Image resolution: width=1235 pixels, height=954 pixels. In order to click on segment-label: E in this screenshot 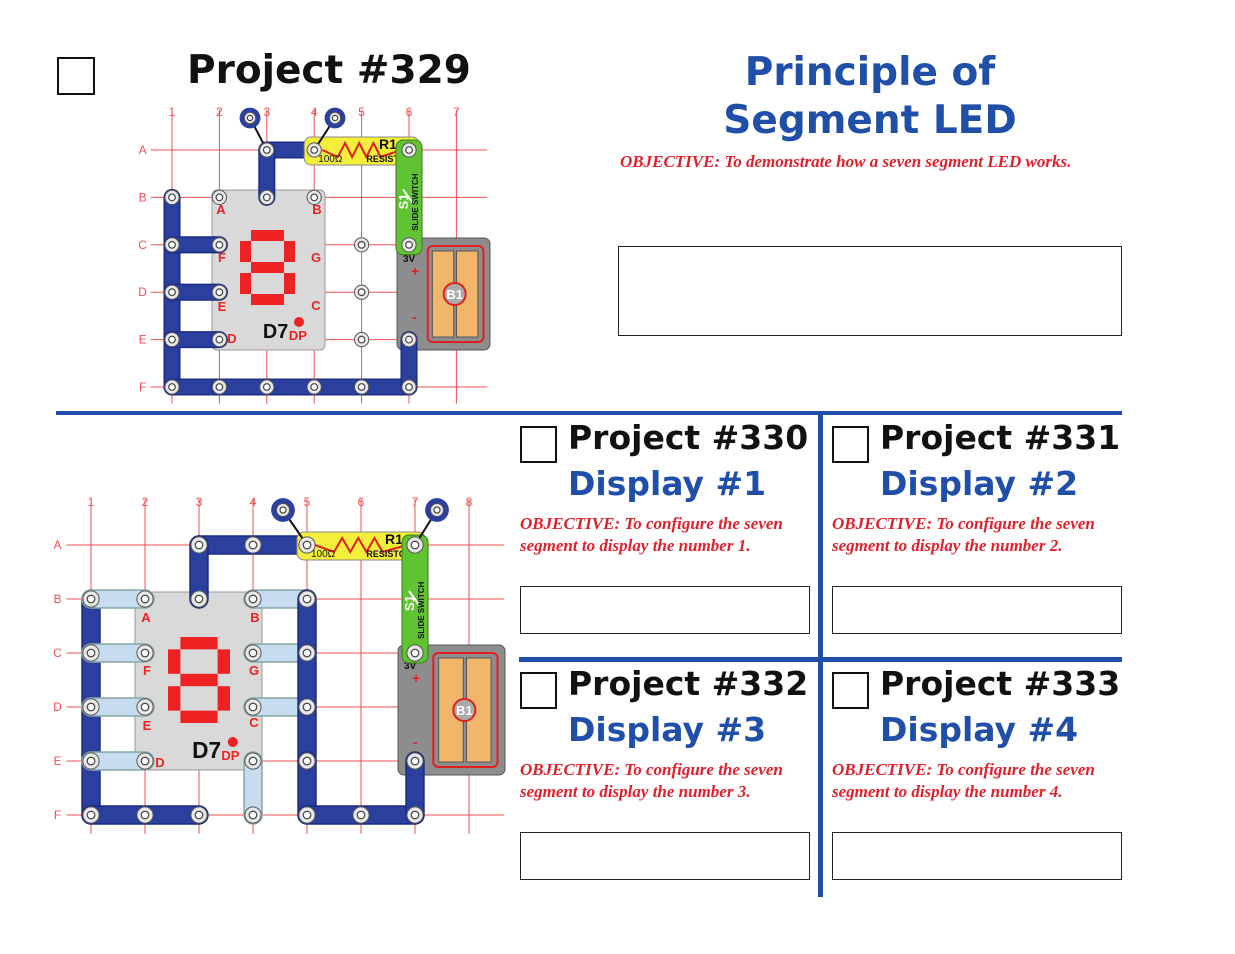, I will do `click(147, 725)`.